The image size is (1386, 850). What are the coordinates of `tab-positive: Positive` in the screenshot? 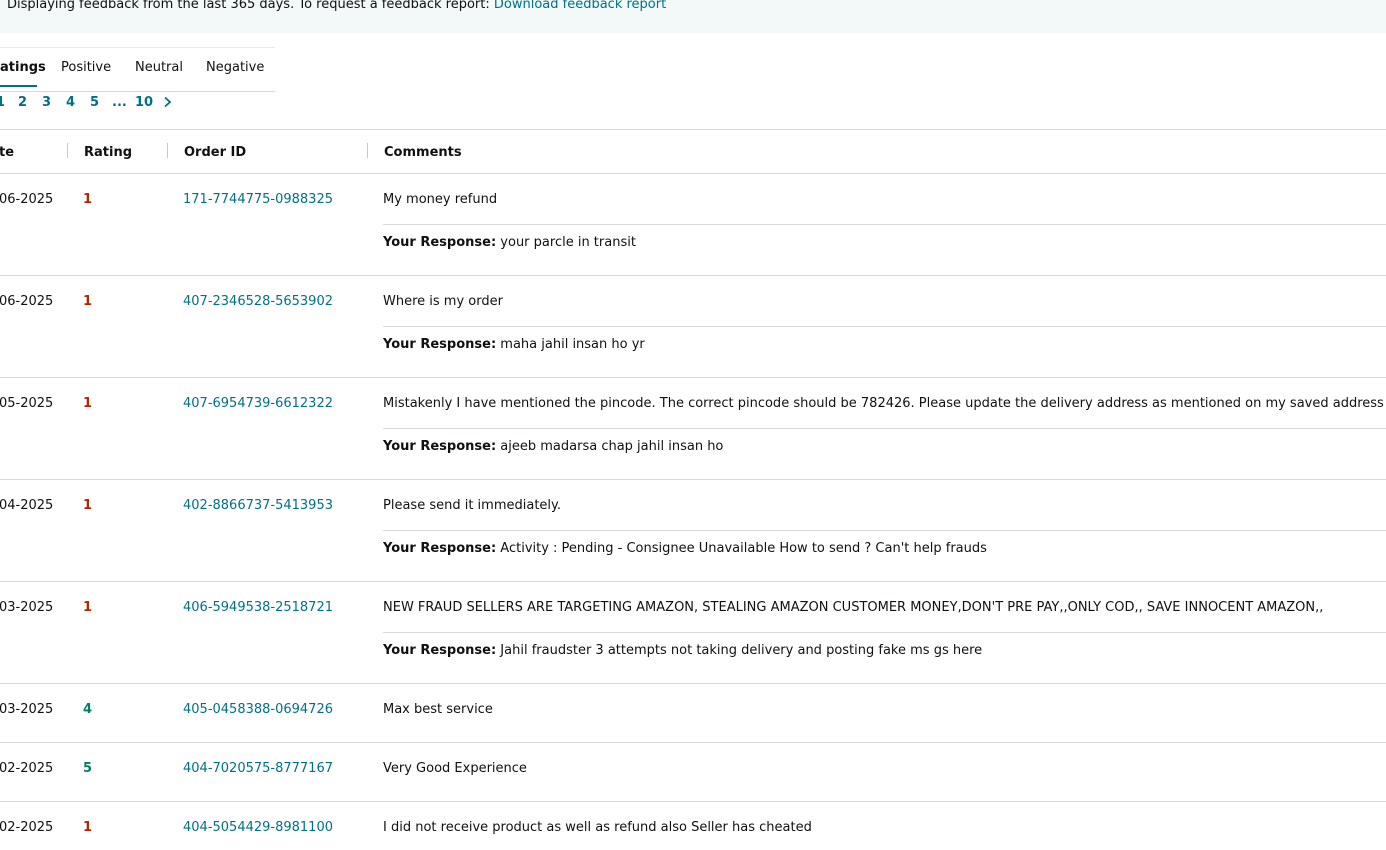 It's located at (86, 67).